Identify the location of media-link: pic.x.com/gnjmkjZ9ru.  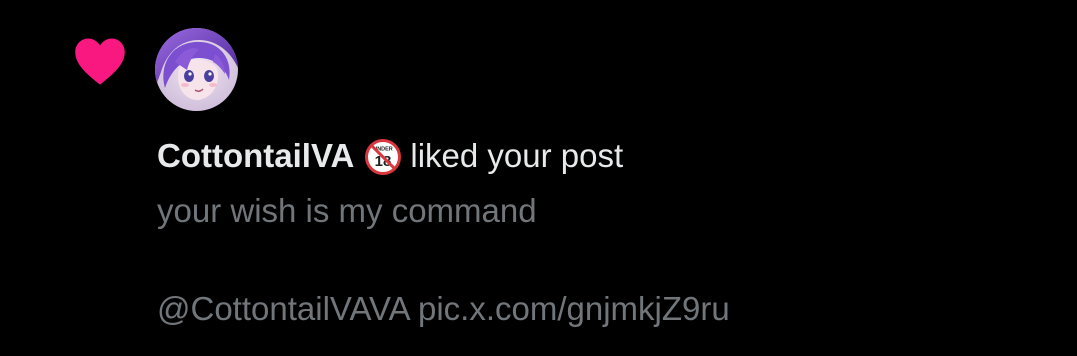
(574, 308).